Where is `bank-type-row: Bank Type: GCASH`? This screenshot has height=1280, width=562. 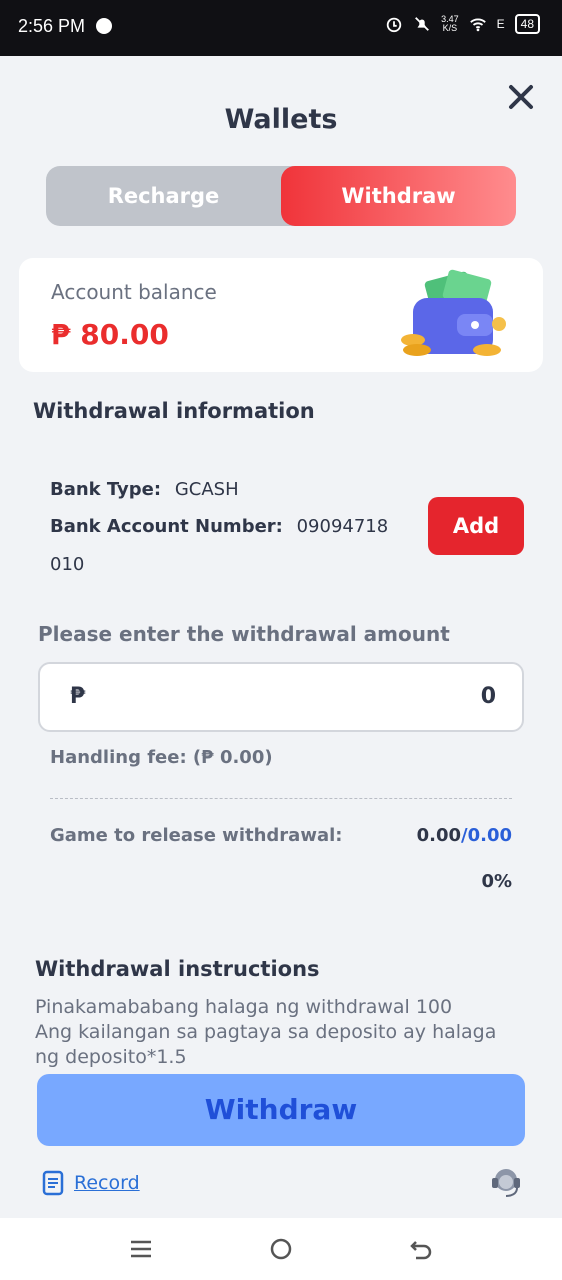
bank-type-row: Bank Type: GCASH is located at coordinates (144, 489).